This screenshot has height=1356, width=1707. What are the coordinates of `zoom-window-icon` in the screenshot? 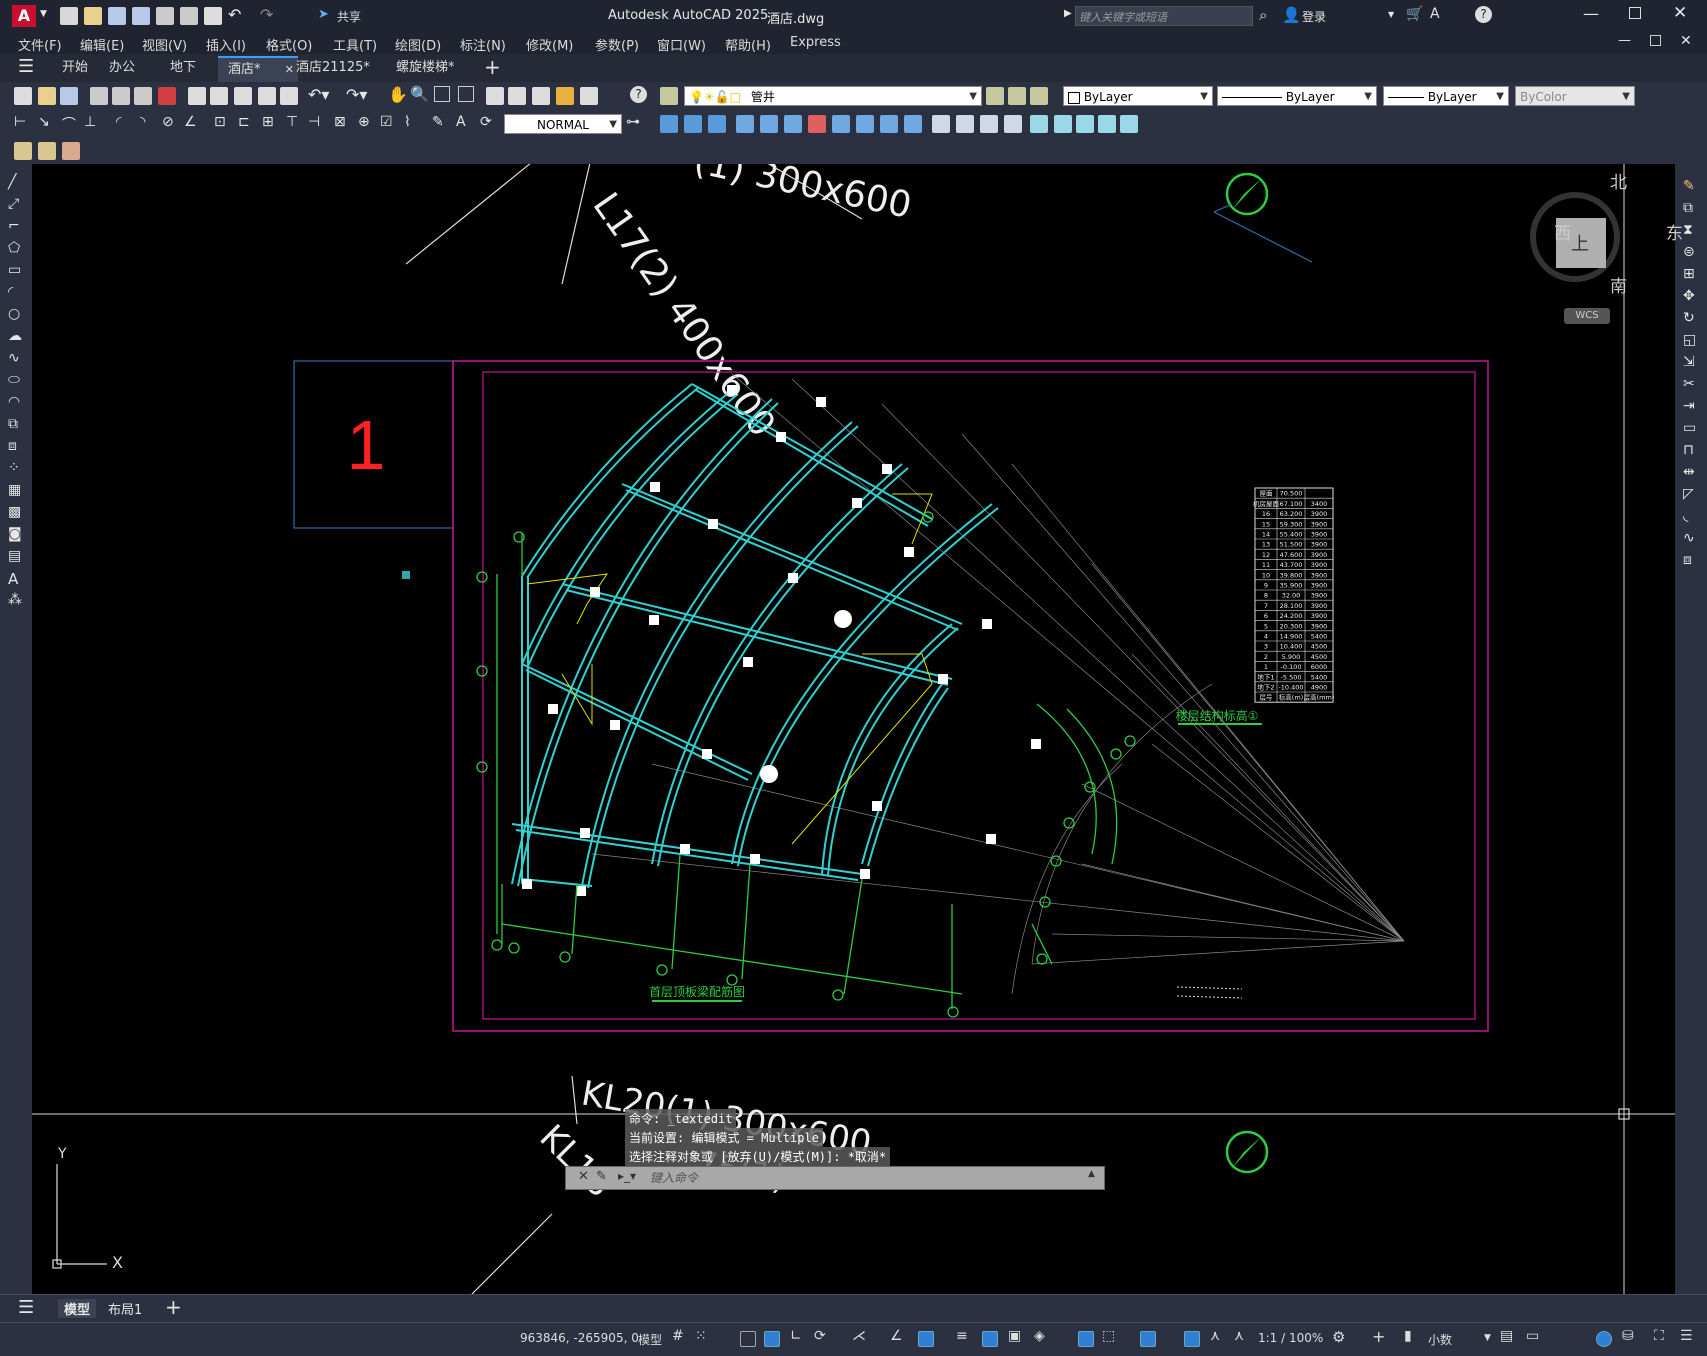 It's located at (442, 94).